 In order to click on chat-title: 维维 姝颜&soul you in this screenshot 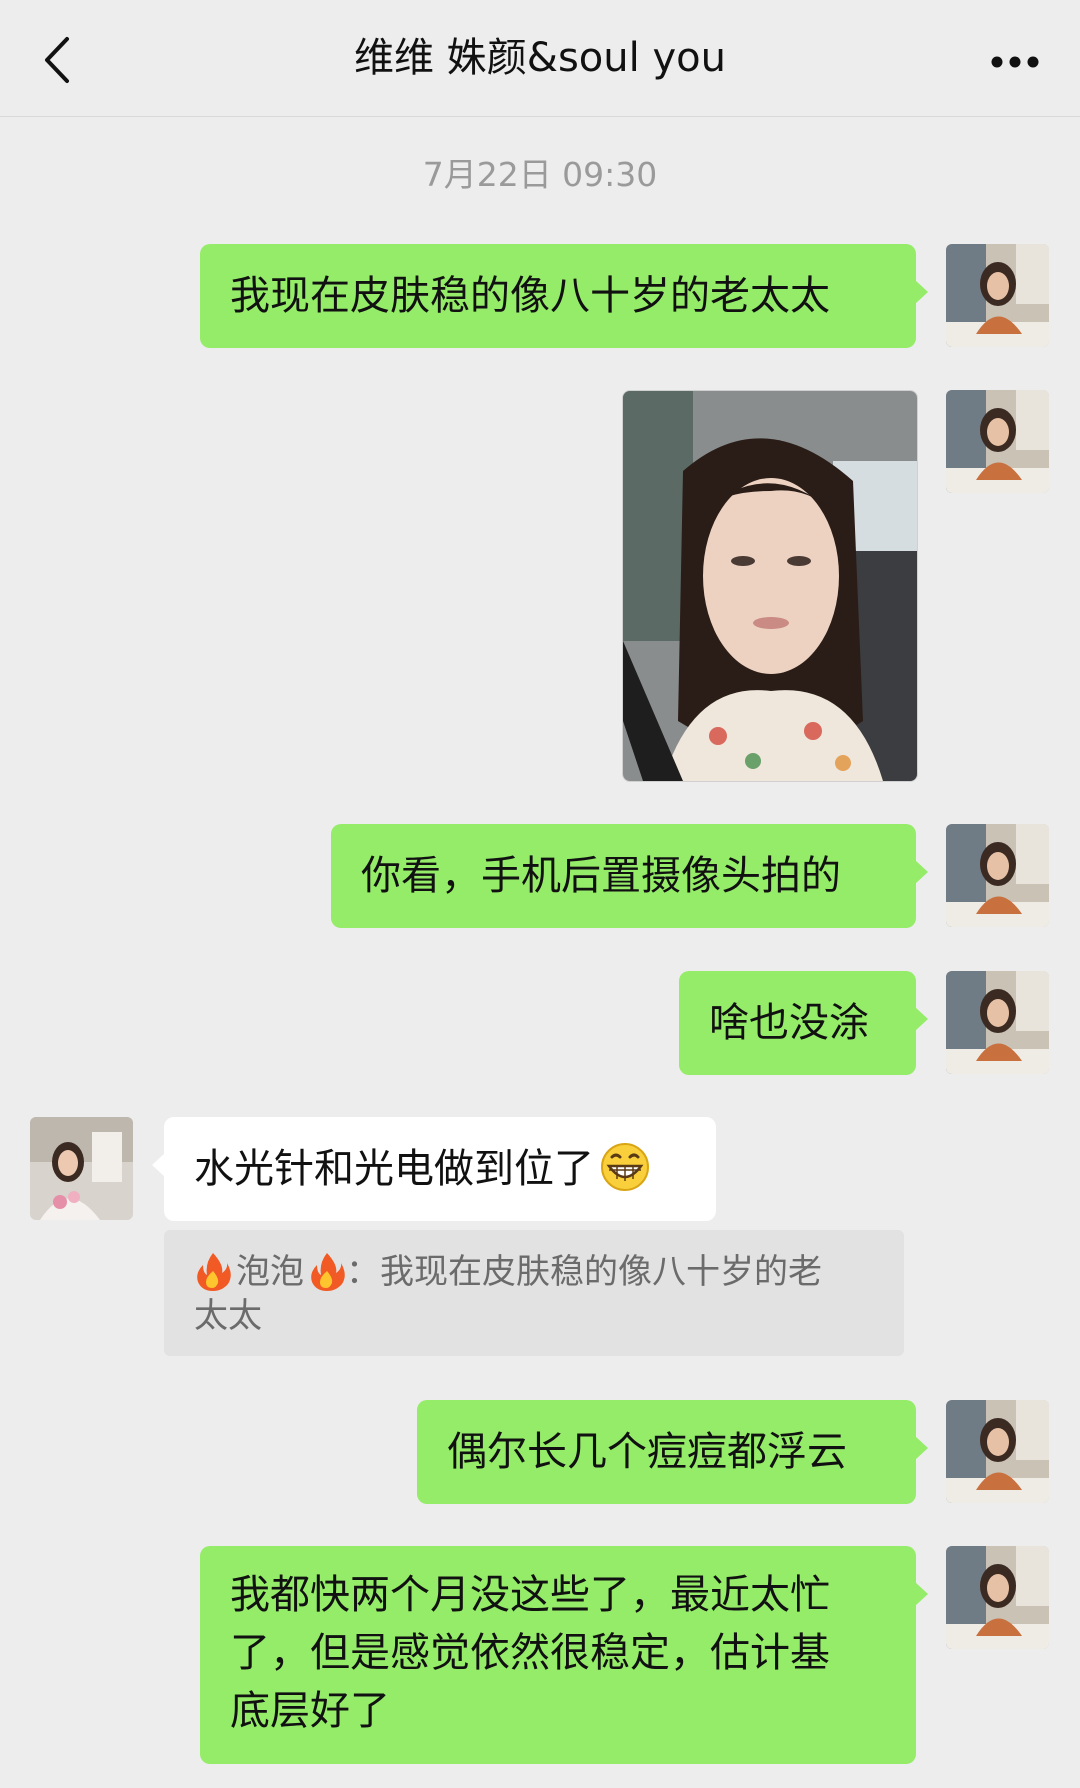, I will do `click(540, 58)`.